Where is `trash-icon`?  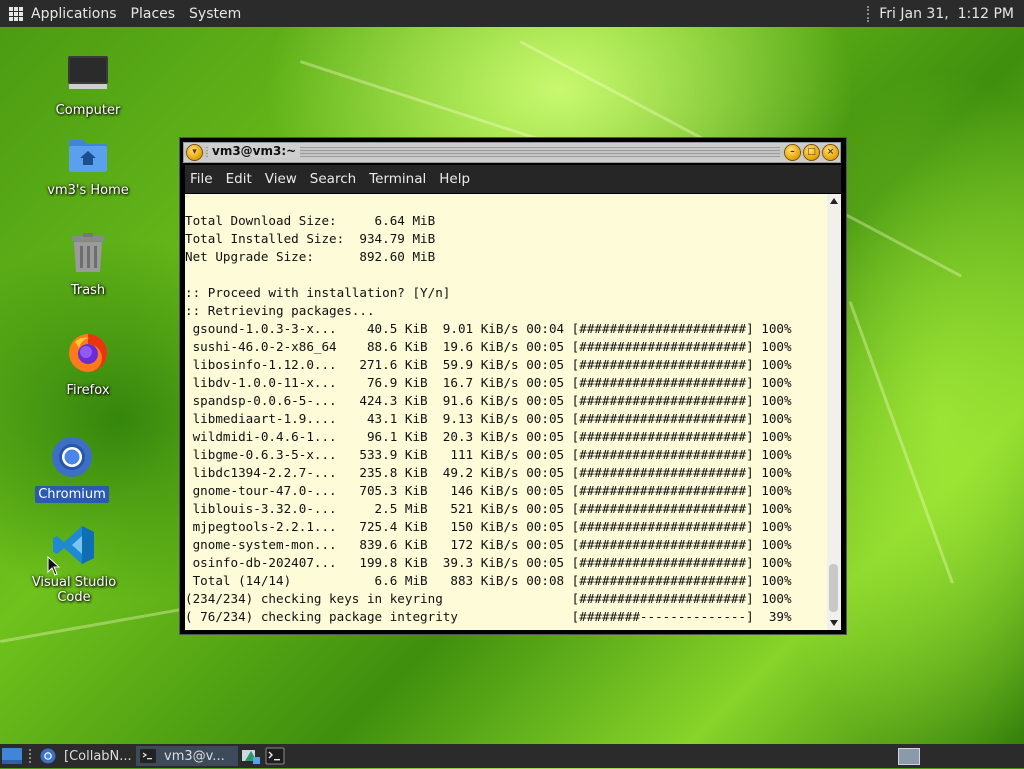 trash-icon is located at coordinates (88, 252).